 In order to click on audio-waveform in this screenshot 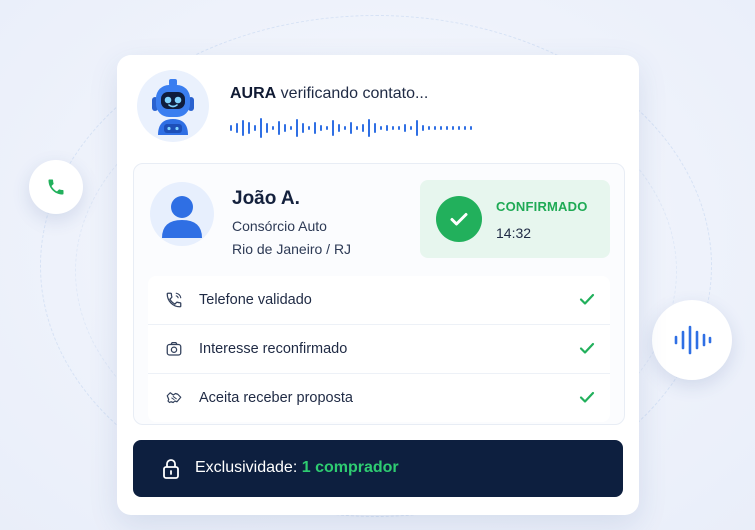, I will do `click(351, 128)`.